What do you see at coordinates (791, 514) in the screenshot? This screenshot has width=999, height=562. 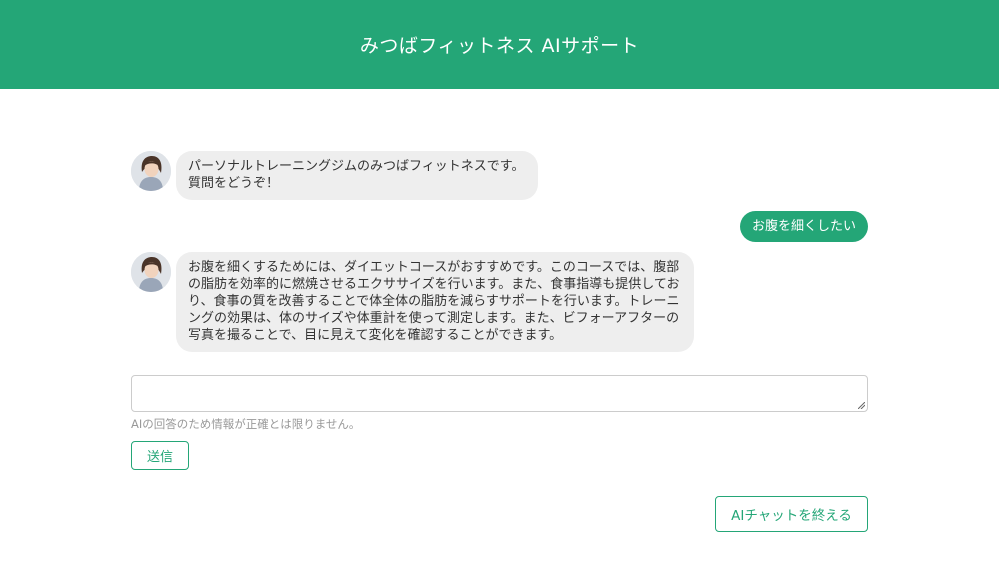 I see `end-chat-button: AIチャットを終える` at bounding box center [791, 514].